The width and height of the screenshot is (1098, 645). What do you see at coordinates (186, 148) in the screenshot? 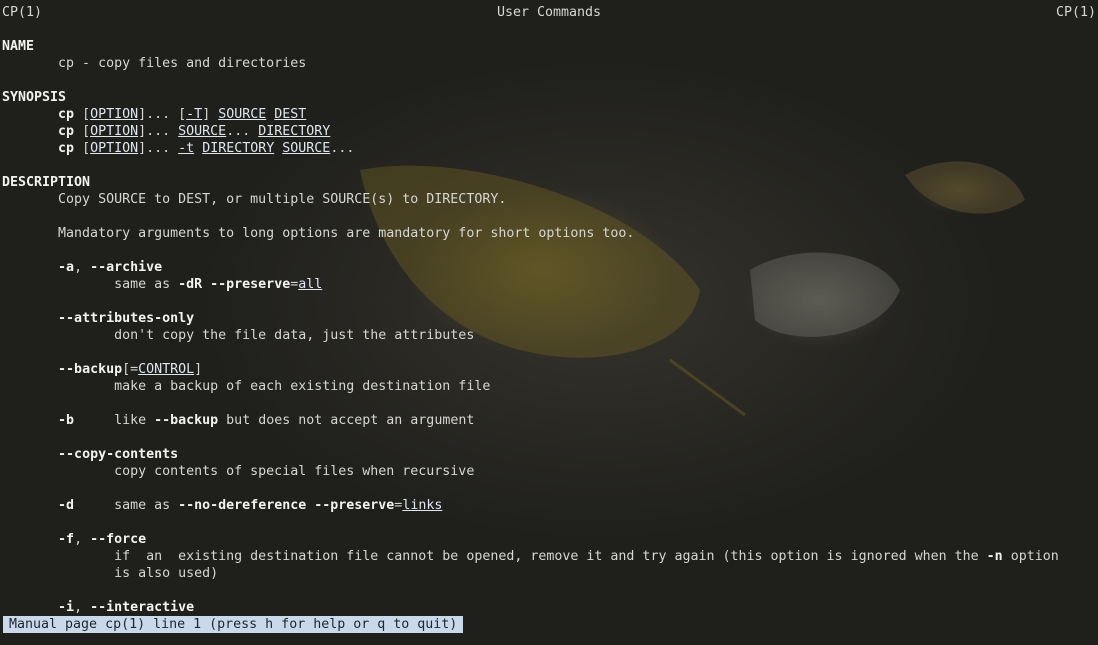
I see `underlined-text: -t` at bounding box center [186, 148].